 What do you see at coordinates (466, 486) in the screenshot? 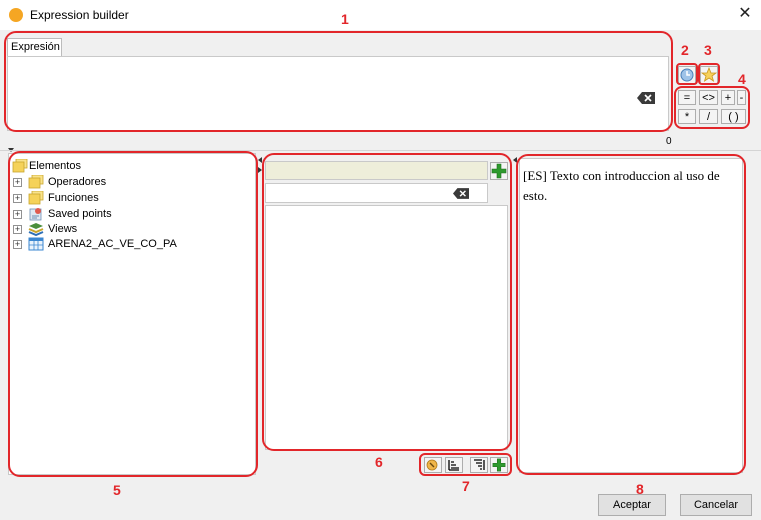
I see `annotation-7: 7` at bounding box center [466, 486].